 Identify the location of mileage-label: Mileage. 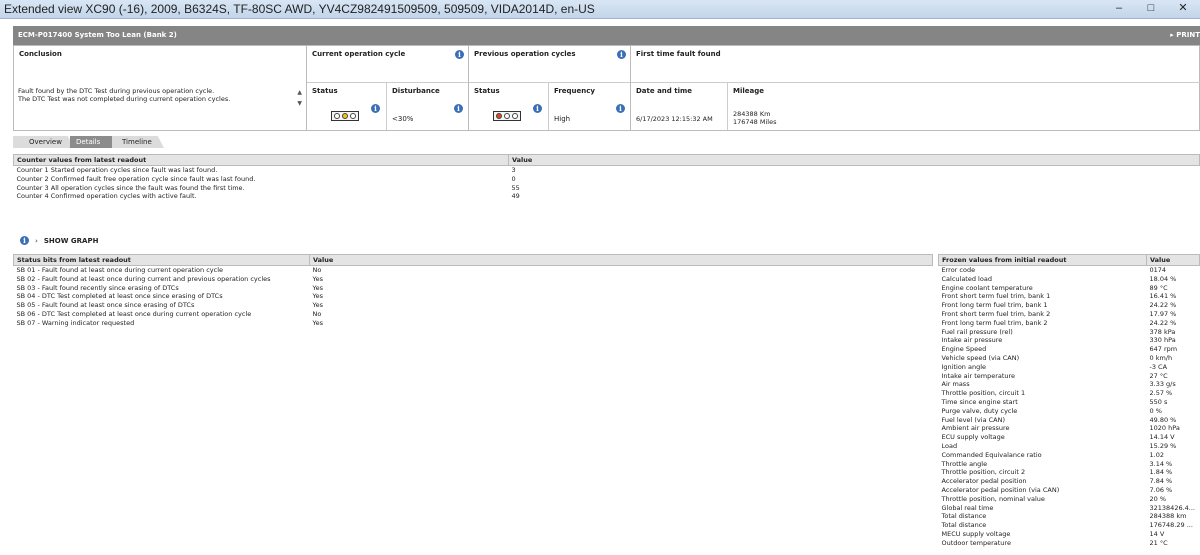
(748, 91).